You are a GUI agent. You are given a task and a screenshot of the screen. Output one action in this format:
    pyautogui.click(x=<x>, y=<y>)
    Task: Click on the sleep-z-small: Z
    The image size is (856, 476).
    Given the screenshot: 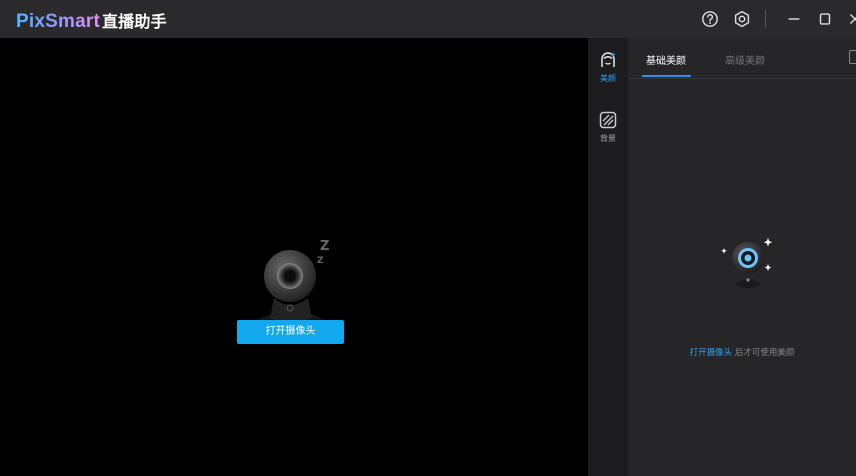 What is the action you would take?
    pyautogui.click(x=320, y=261)
    